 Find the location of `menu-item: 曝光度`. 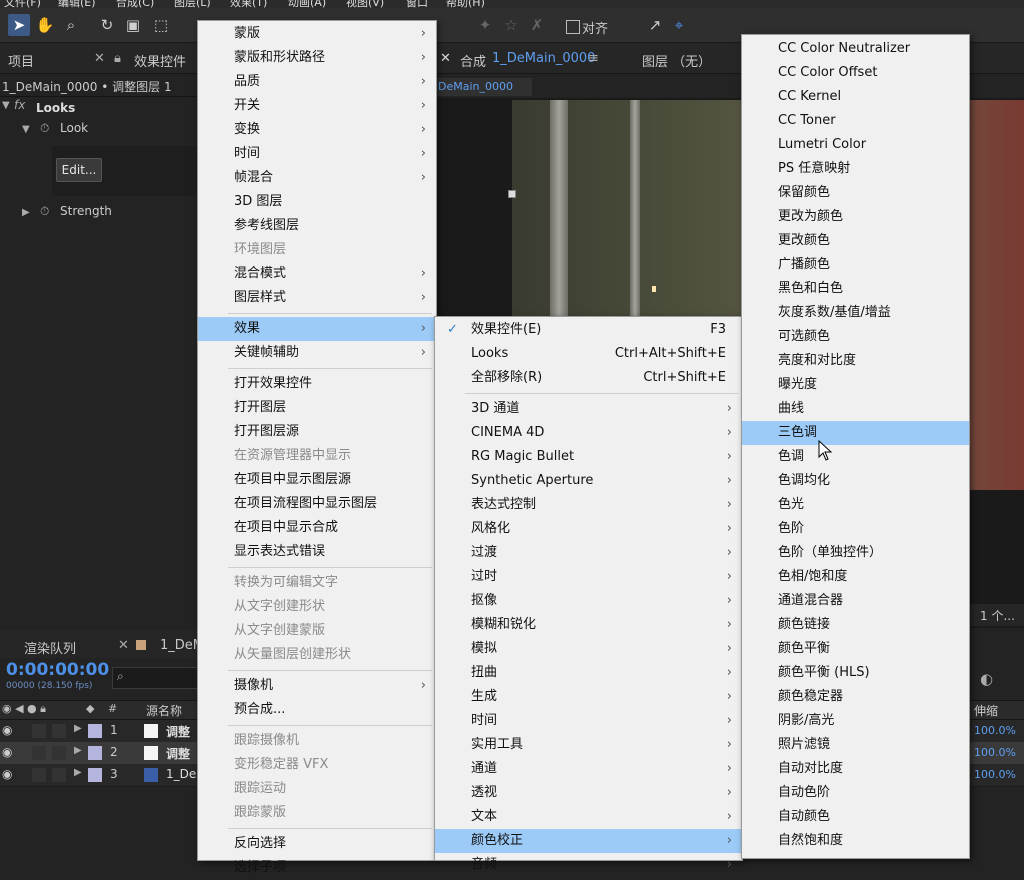

menu-item: 曝光度 is located at coordinates (855, 385).